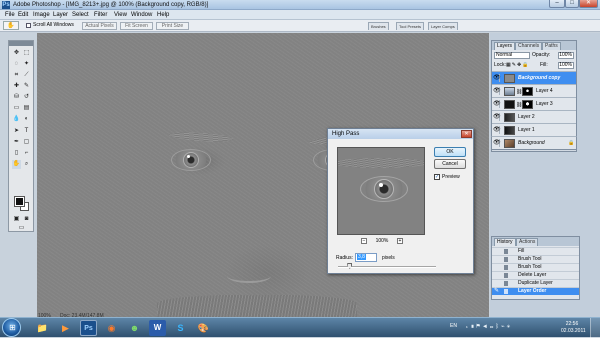  I want to click on print-size-button: Print Size, so click(172, 26).